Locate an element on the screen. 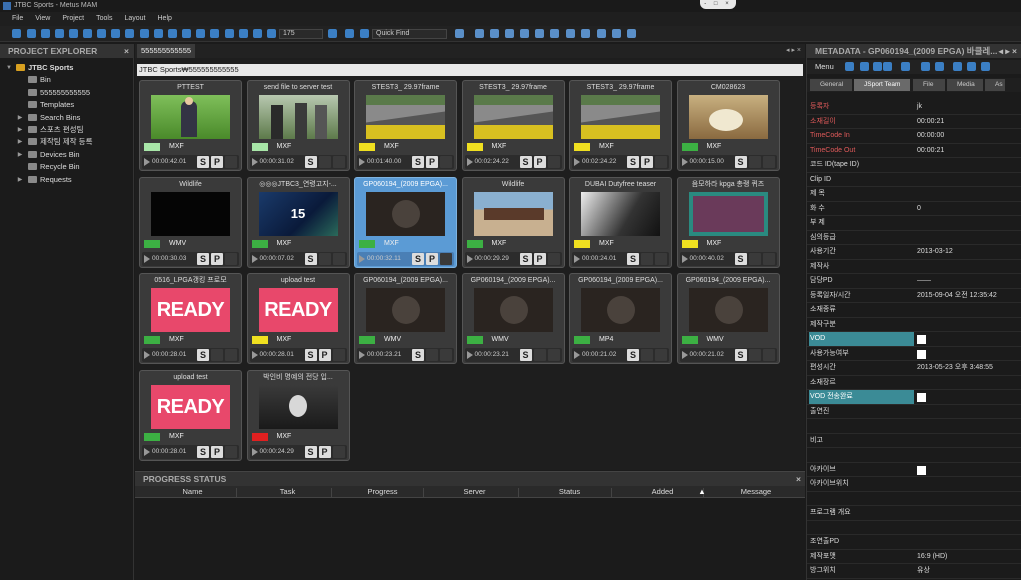 The height and width of the screenshot is (580, 1021). field-value: 00:00:21 is located at coordinates (930, 122).